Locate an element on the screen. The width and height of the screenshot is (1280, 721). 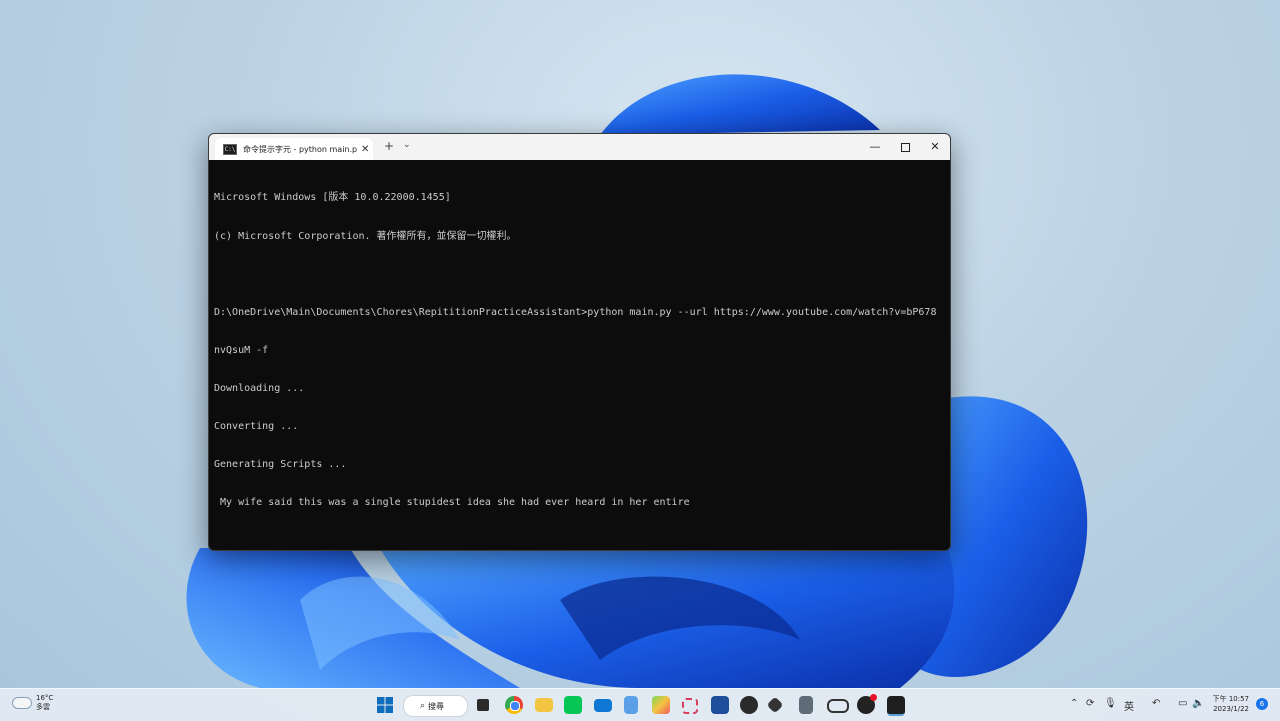
volume-icon: 🔈 is located at coordinates (1198, 703).